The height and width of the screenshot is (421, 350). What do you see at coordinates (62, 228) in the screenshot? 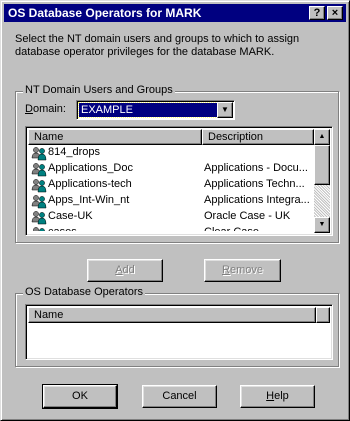
I see `list-item-name: cases` at bounding box center [62, 228].